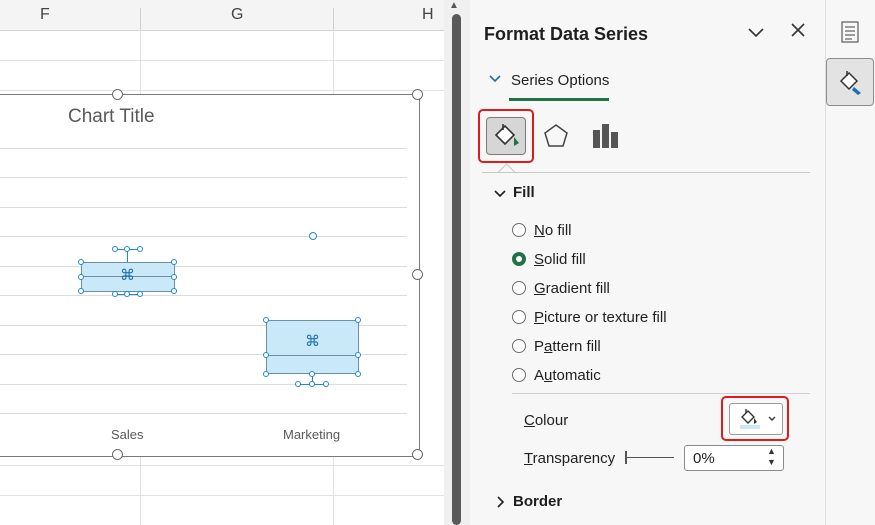 The image size is (875, 525). Describe the element at coordinates (556, 138) in the screenshot. I see `pentagon-effects-icon` at that location.